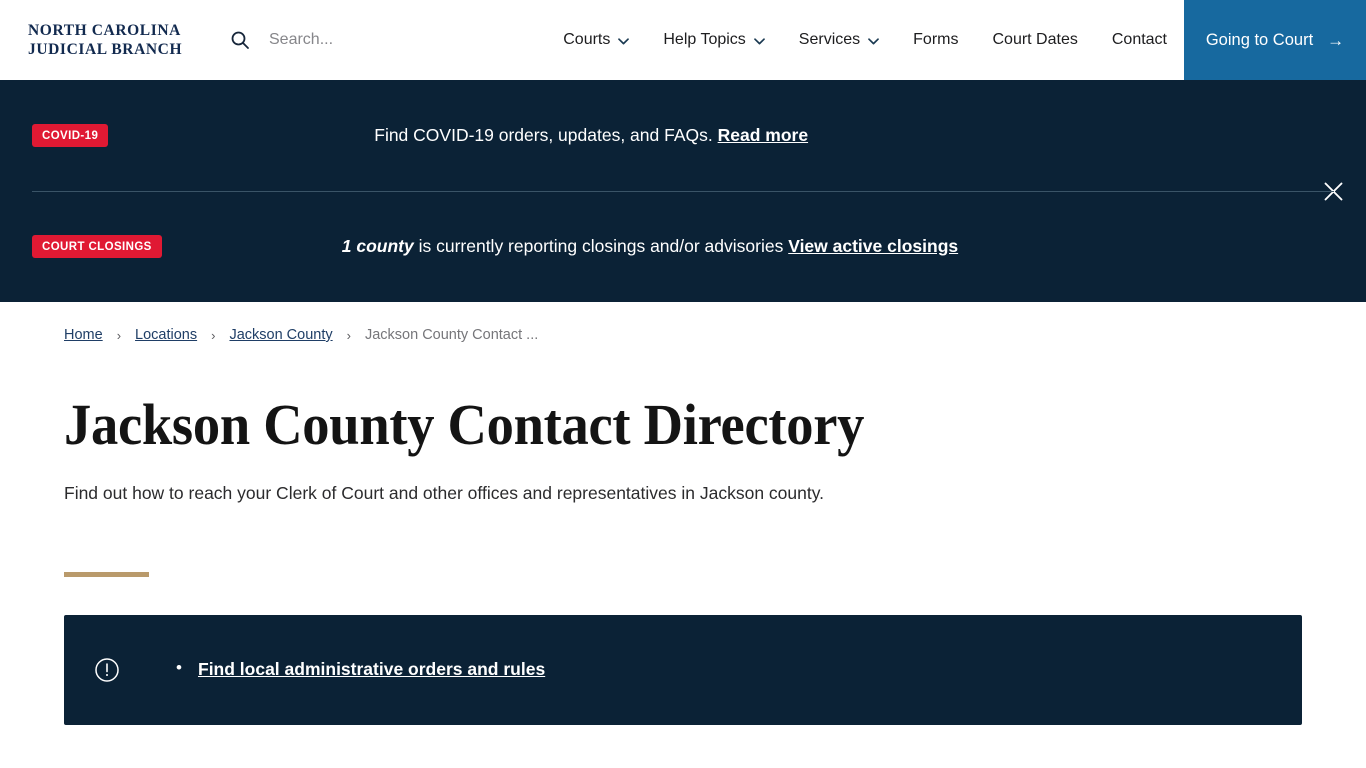  Describe the element at coordinates (1336, 40) in the screenshot. I see `arrow-right-icon: →` at that location.